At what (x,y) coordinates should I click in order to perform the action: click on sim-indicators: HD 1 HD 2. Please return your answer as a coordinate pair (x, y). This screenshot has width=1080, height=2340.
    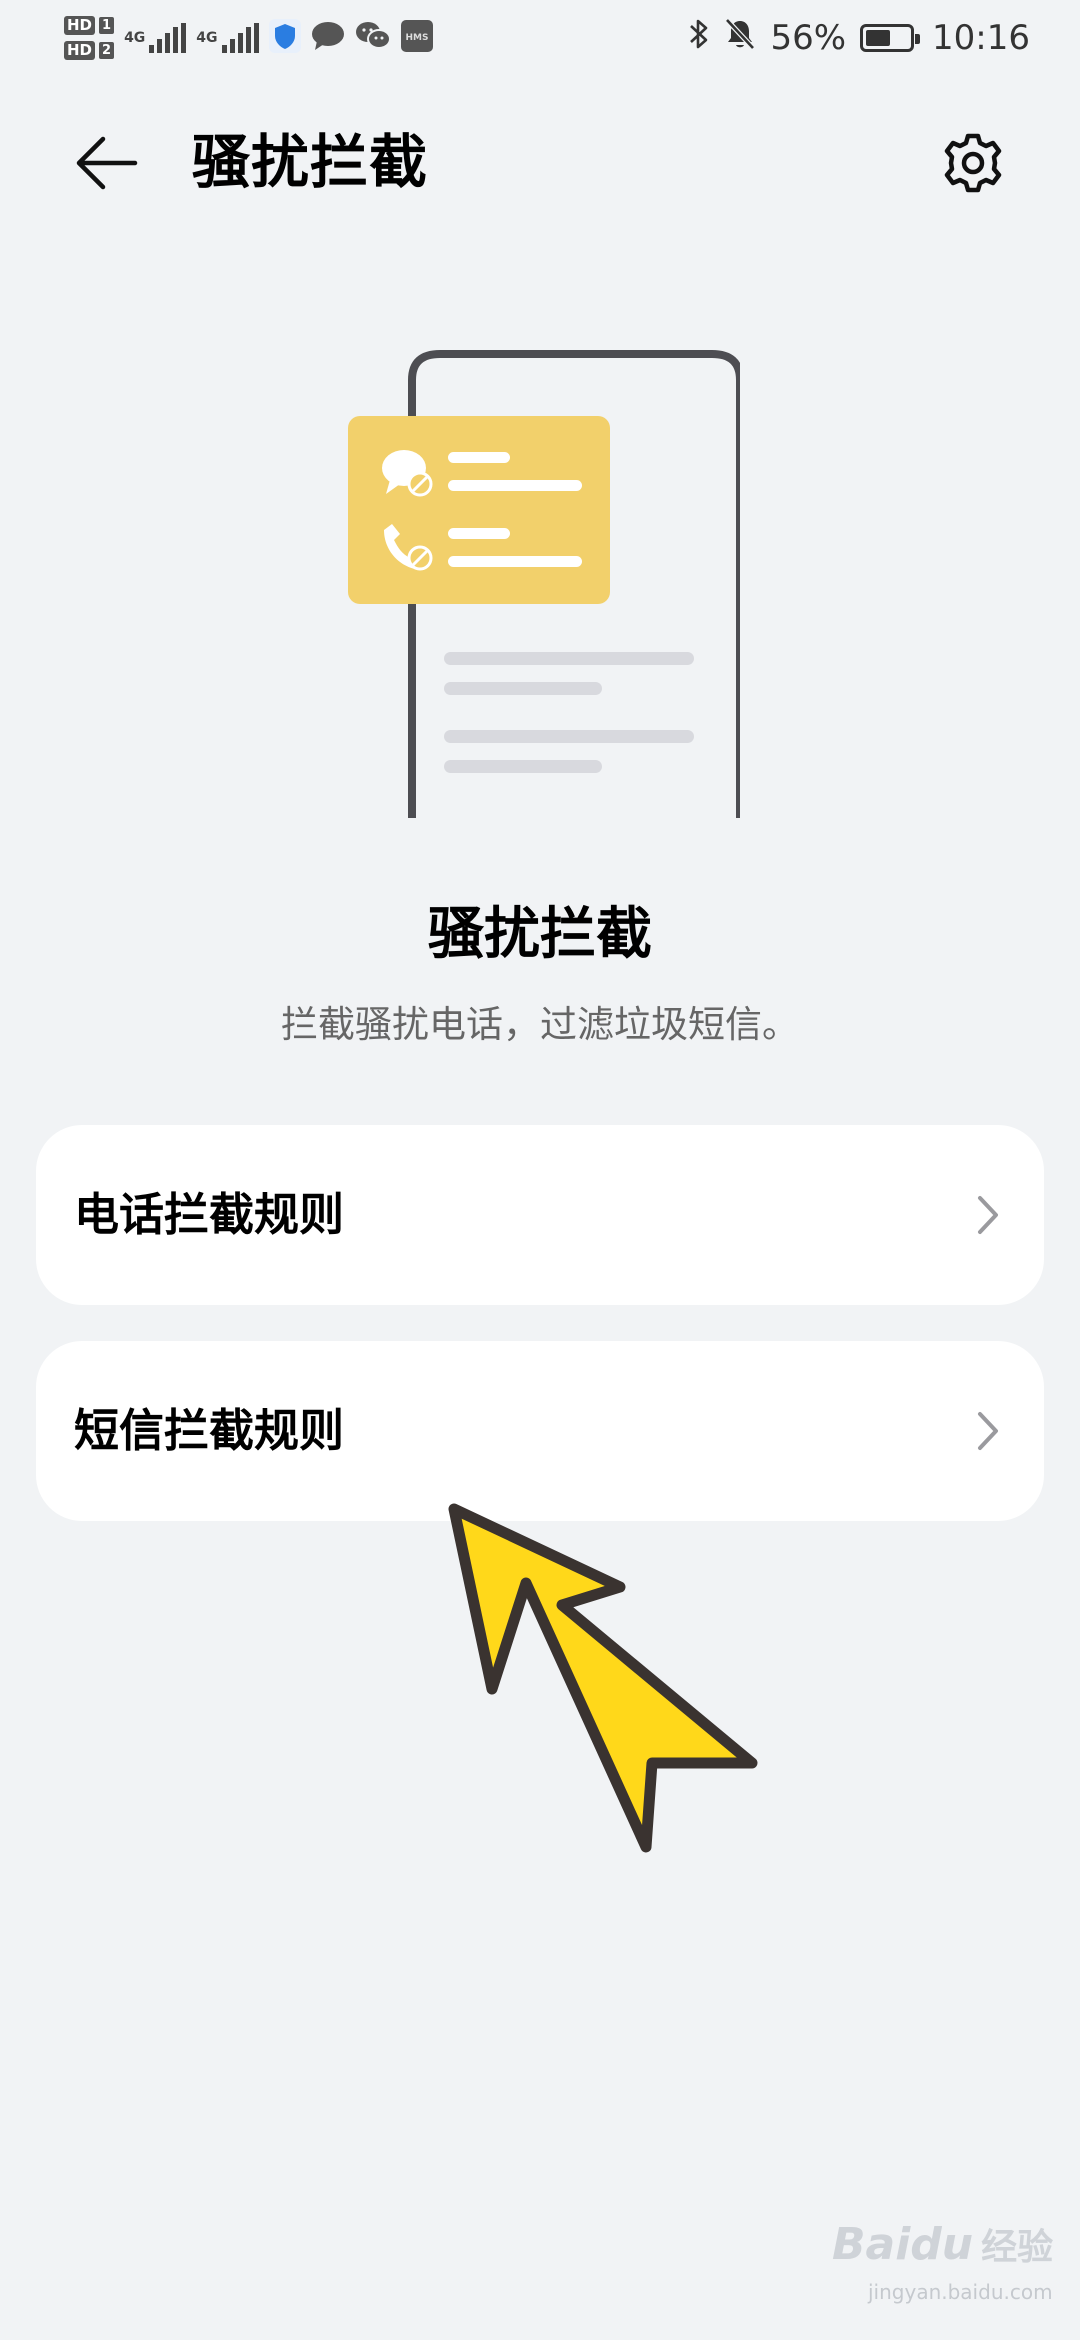
    Looking at the image, I should click on (89, 38).